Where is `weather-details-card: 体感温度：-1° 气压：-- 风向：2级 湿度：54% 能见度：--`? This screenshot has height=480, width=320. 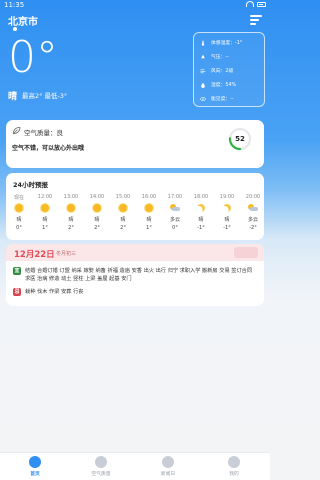
weather-details-card: 体感温度：-1° 气压：-- 风向：2级 湿度：54% 能见度：-- is located at coordinates (229, 69).